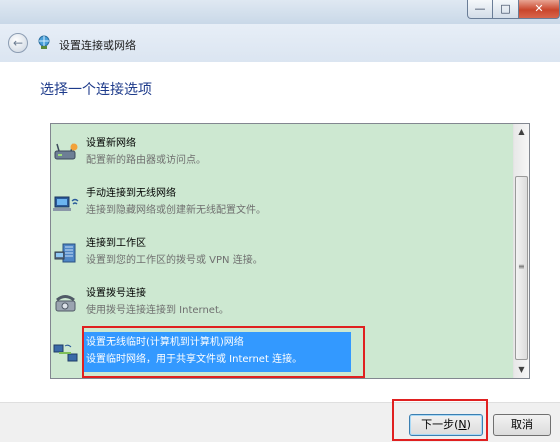 The height and width of the screenshot is (442, 560). I want to click on list-scrollbar: ▲ ≡ ▼, so click(521, 251).